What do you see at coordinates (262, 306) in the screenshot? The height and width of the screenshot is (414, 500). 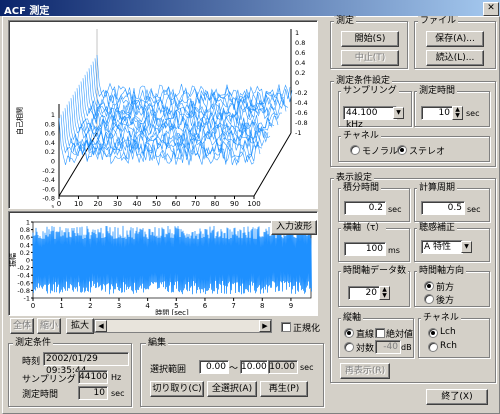 I see `wv-xtick-label: 8` at bounding box center [262, 306].